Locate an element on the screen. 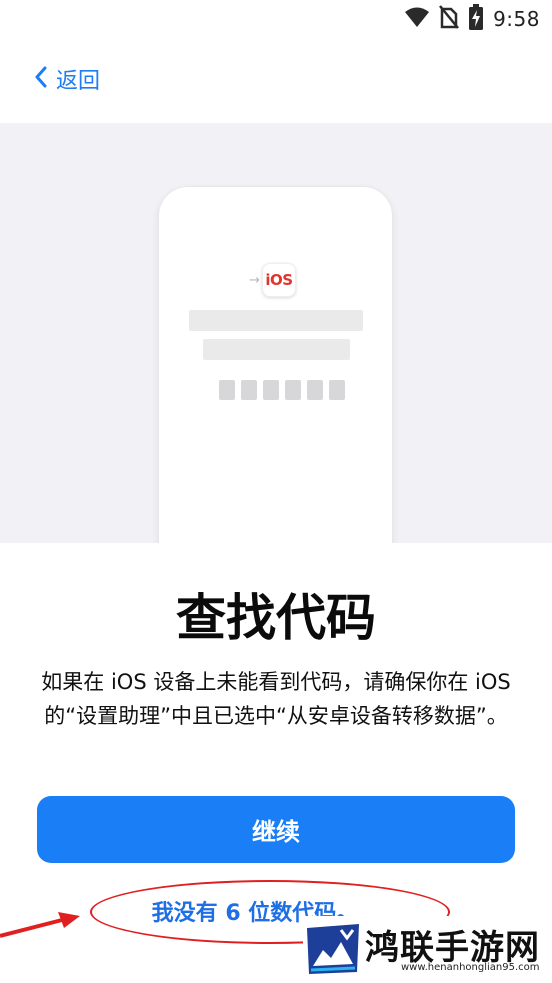  page-title: 查找代码 is located at coordinates (276, 618).